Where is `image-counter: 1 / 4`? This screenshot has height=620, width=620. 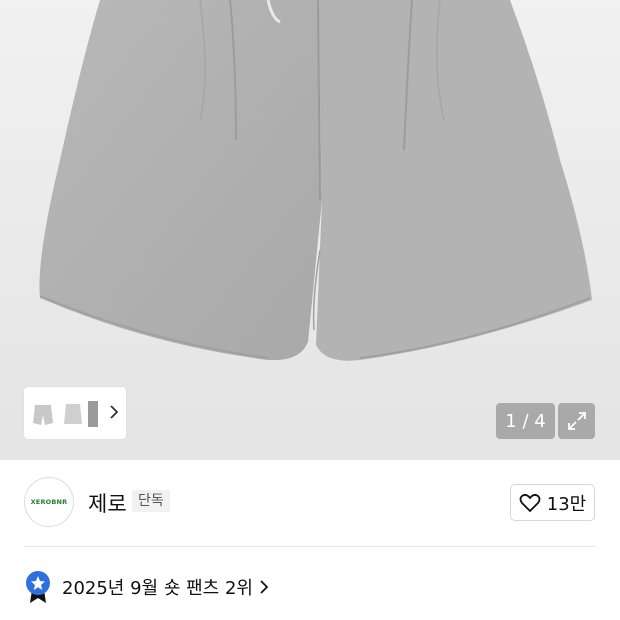
image-counter: 1 / 4 is located at coordinates (525, 421).